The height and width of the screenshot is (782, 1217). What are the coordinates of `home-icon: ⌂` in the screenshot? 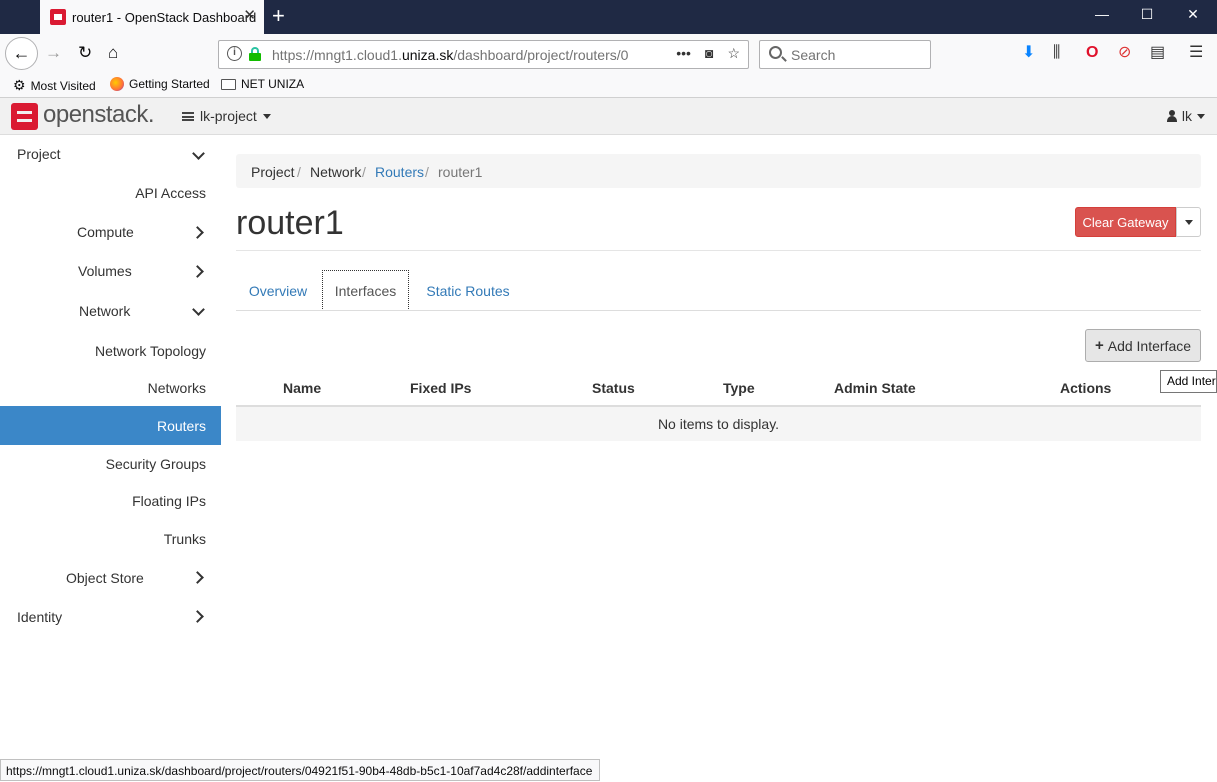 It's located at (113, 53).